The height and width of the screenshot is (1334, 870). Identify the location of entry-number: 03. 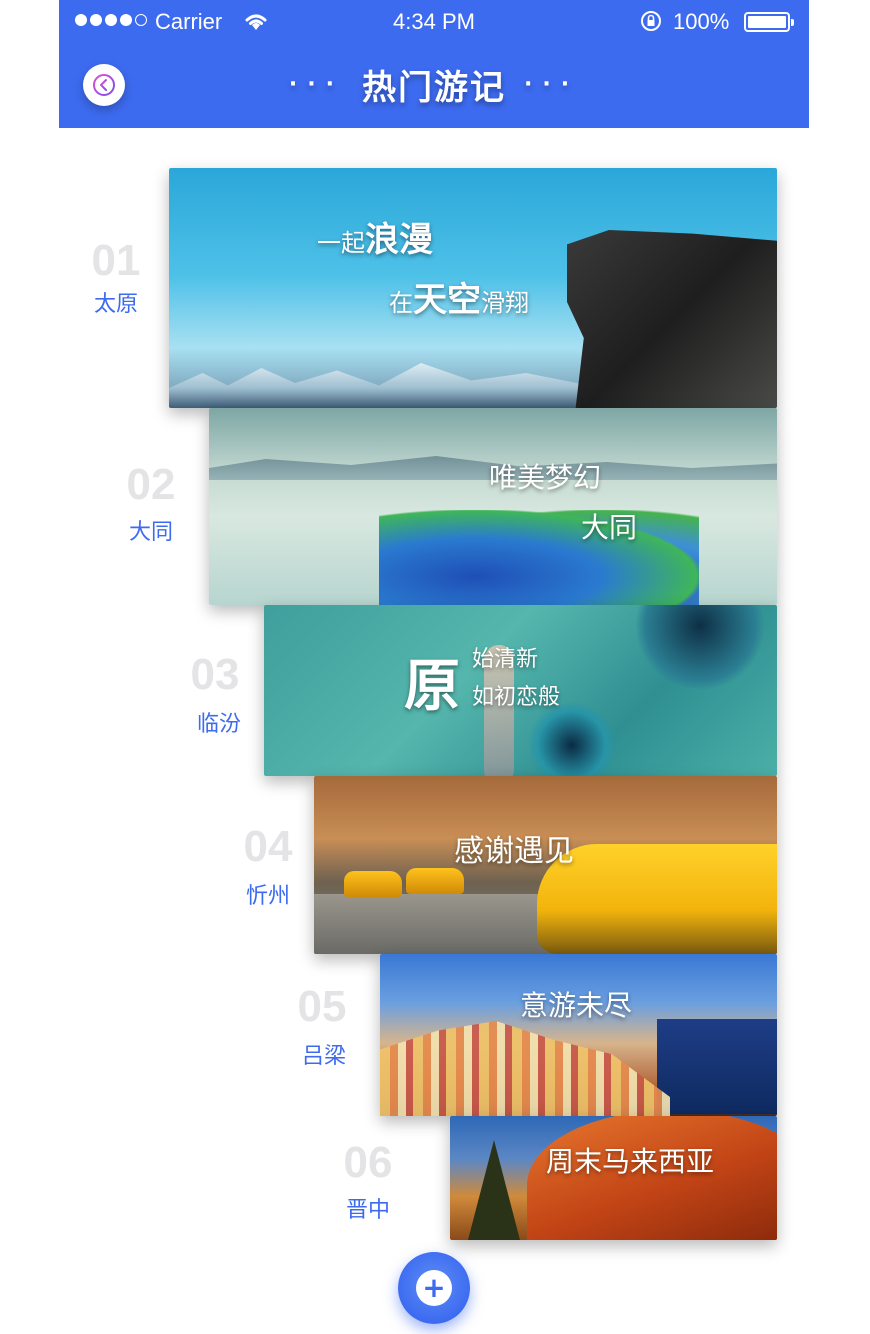
(215, 674).